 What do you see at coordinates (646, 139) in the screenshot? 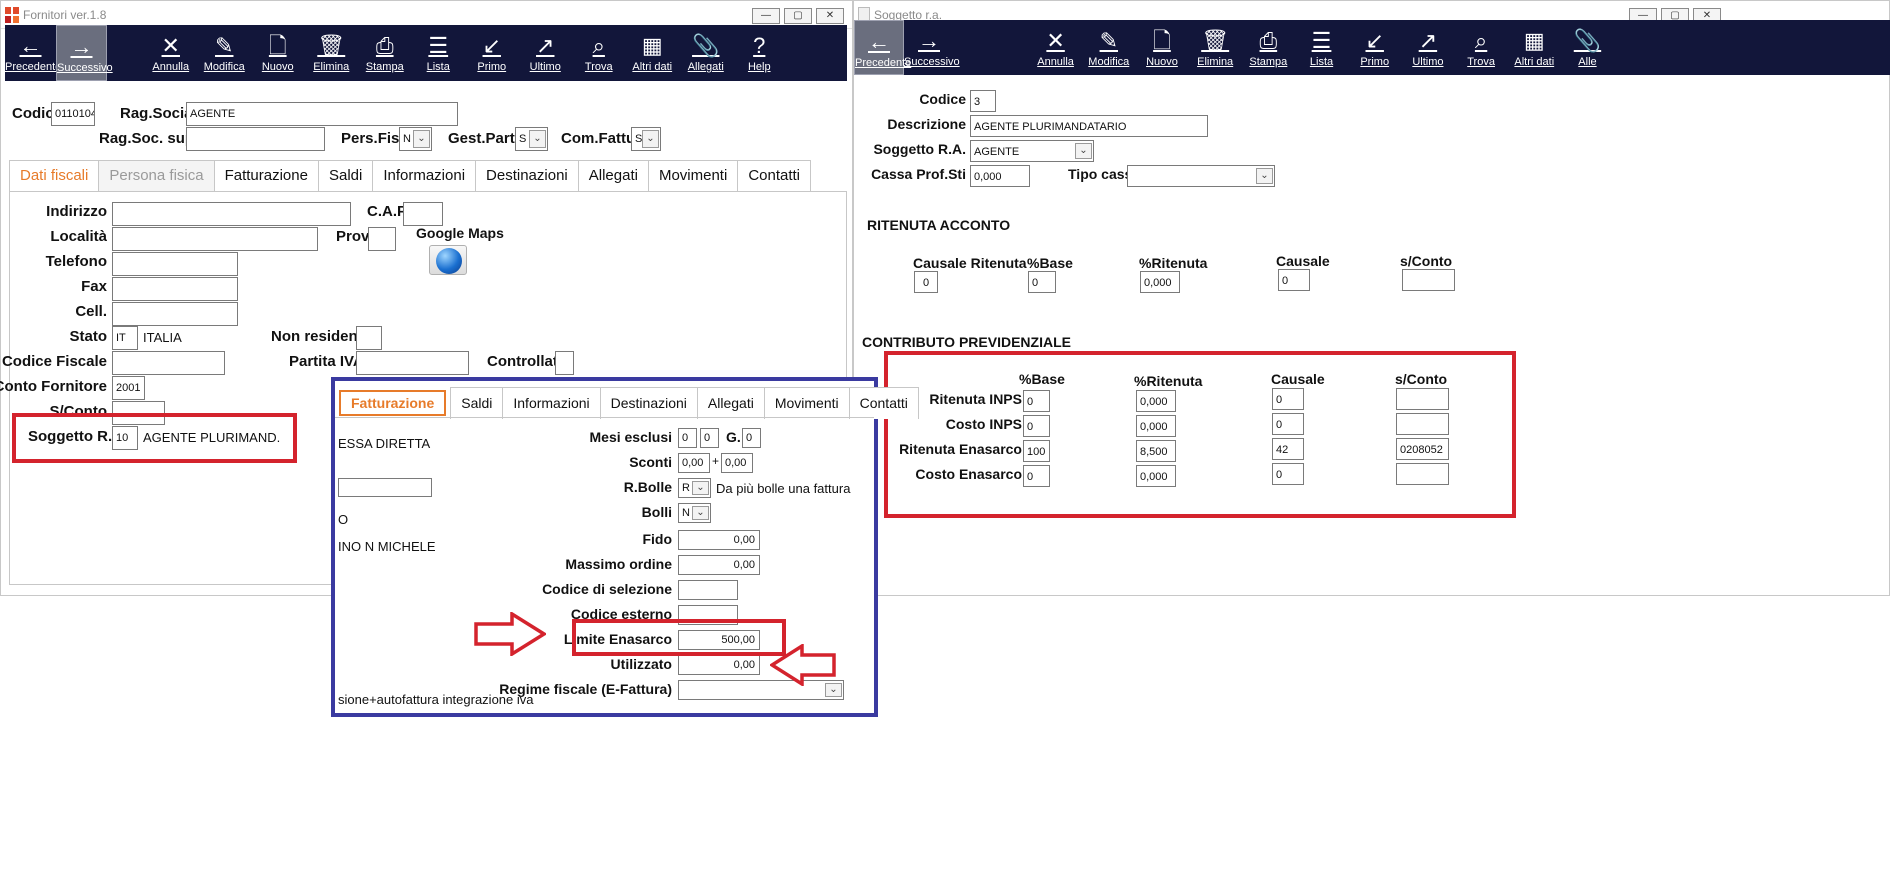
I see `com-fatture-select: S ⌄` at bounding box center [646, 139].